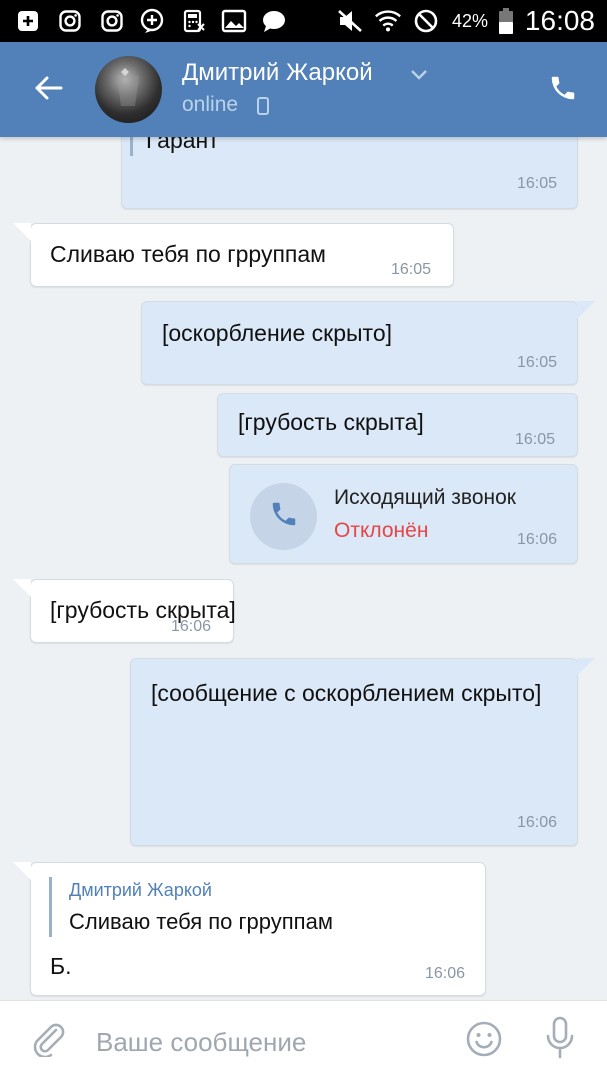 This screenshot has height=1080, width=607. I want to click on chat-bubble-icon, so click(274, 21).